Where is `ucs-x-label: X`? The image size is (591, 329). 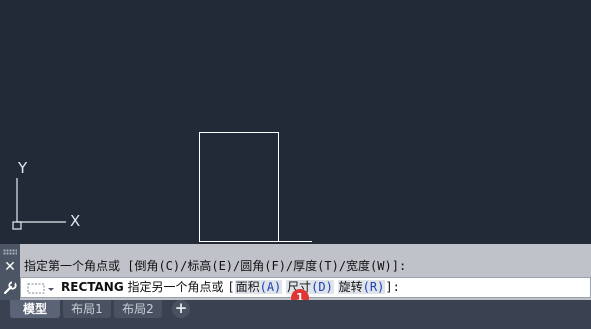 ucs-x-label: X is located at coordinates (75, 221).